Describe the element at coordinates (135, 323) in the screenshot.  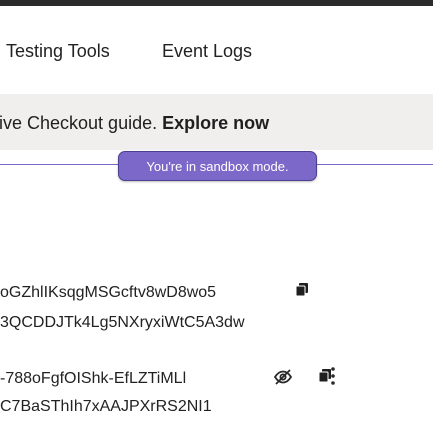
I see `key-row-1-line2: 3QCDDJTk4Lg5NXryxiWtC5A3dw` at that location.